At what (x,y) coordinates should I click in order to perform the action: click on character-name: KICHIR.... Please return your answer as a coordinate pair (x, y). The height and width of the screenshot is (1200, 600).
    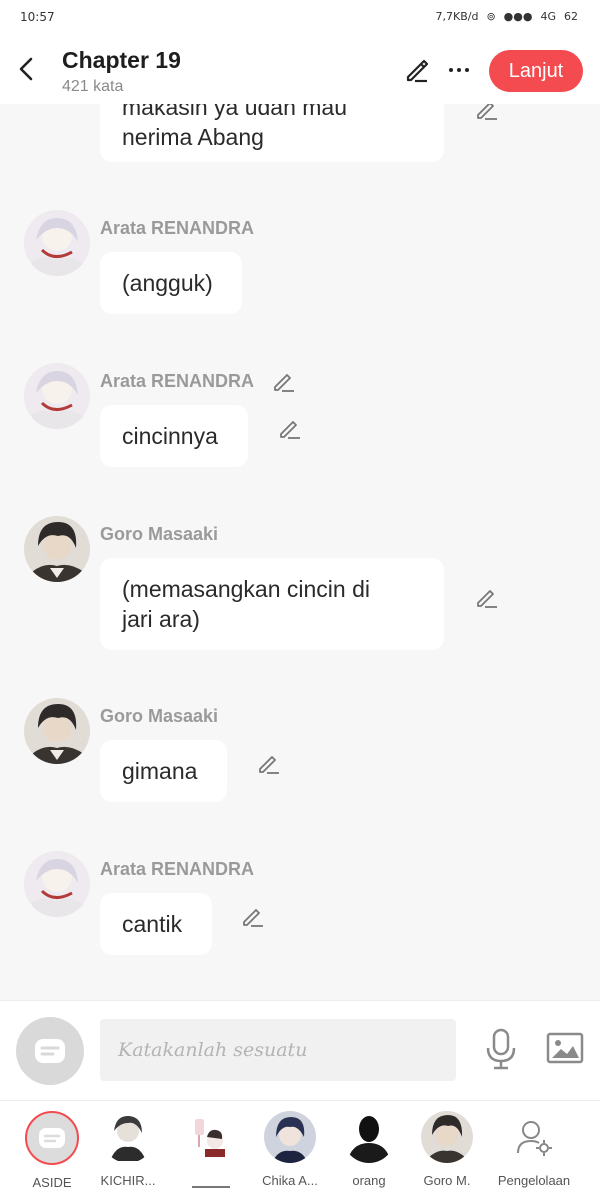
    Looking at the image, I should click on (128, 1180).